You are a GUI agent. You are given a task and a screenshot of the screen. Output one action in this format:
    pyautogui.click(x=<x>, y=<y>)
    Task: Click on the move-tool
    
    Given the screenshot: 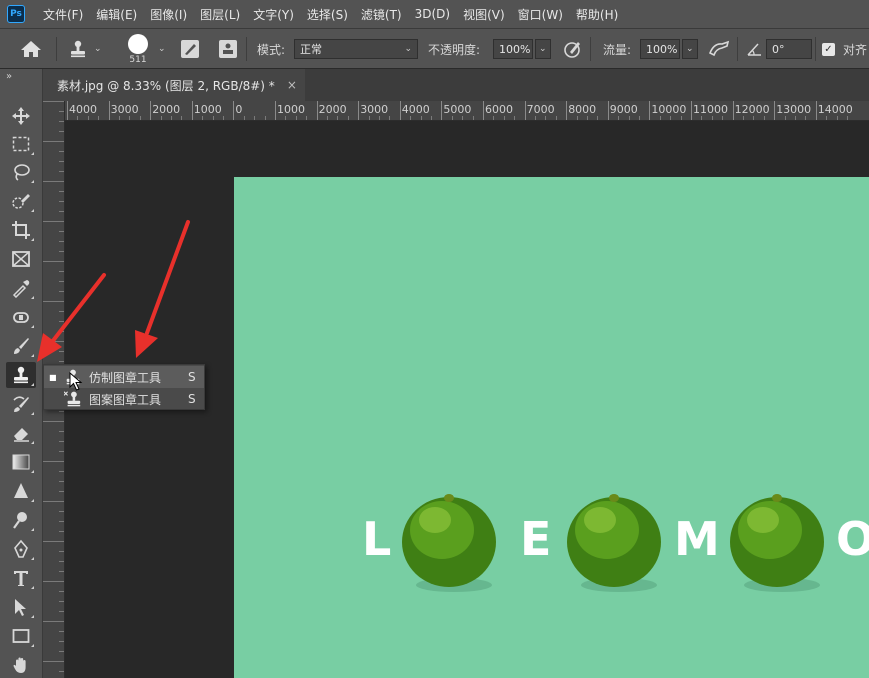 What is the action you would take?
    pyautogui.click(x=21, y=116)
    